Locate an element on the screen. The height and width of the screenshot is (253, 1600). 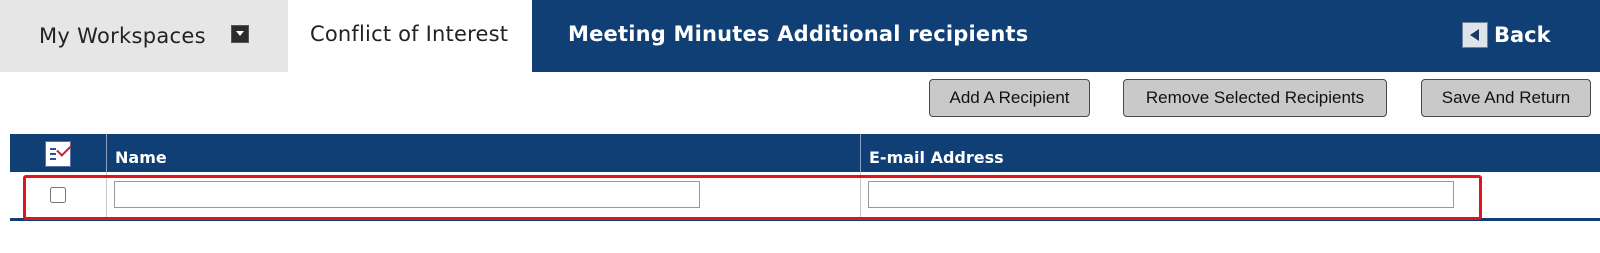
email-column-header: E-mail Address is located at coordinates (1230, 153).